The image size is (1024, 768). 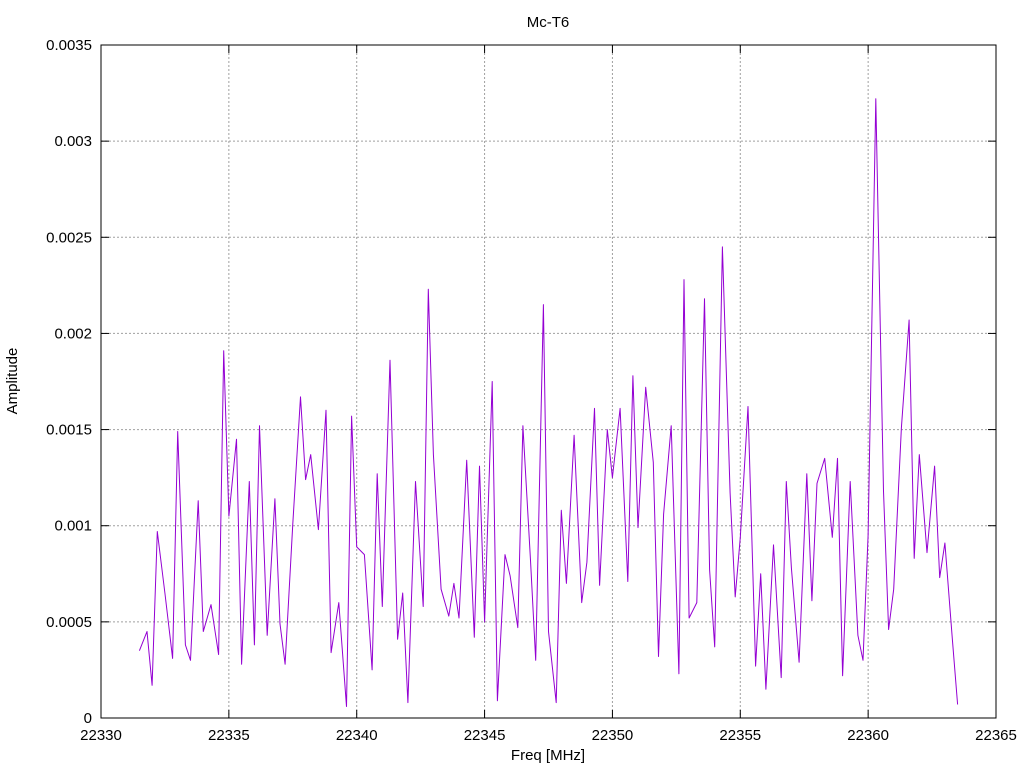 What do you see at coordinates (868, 735) in the screenshot?
I see `x-tick-label: 22360` at bounding box center [868, 735].